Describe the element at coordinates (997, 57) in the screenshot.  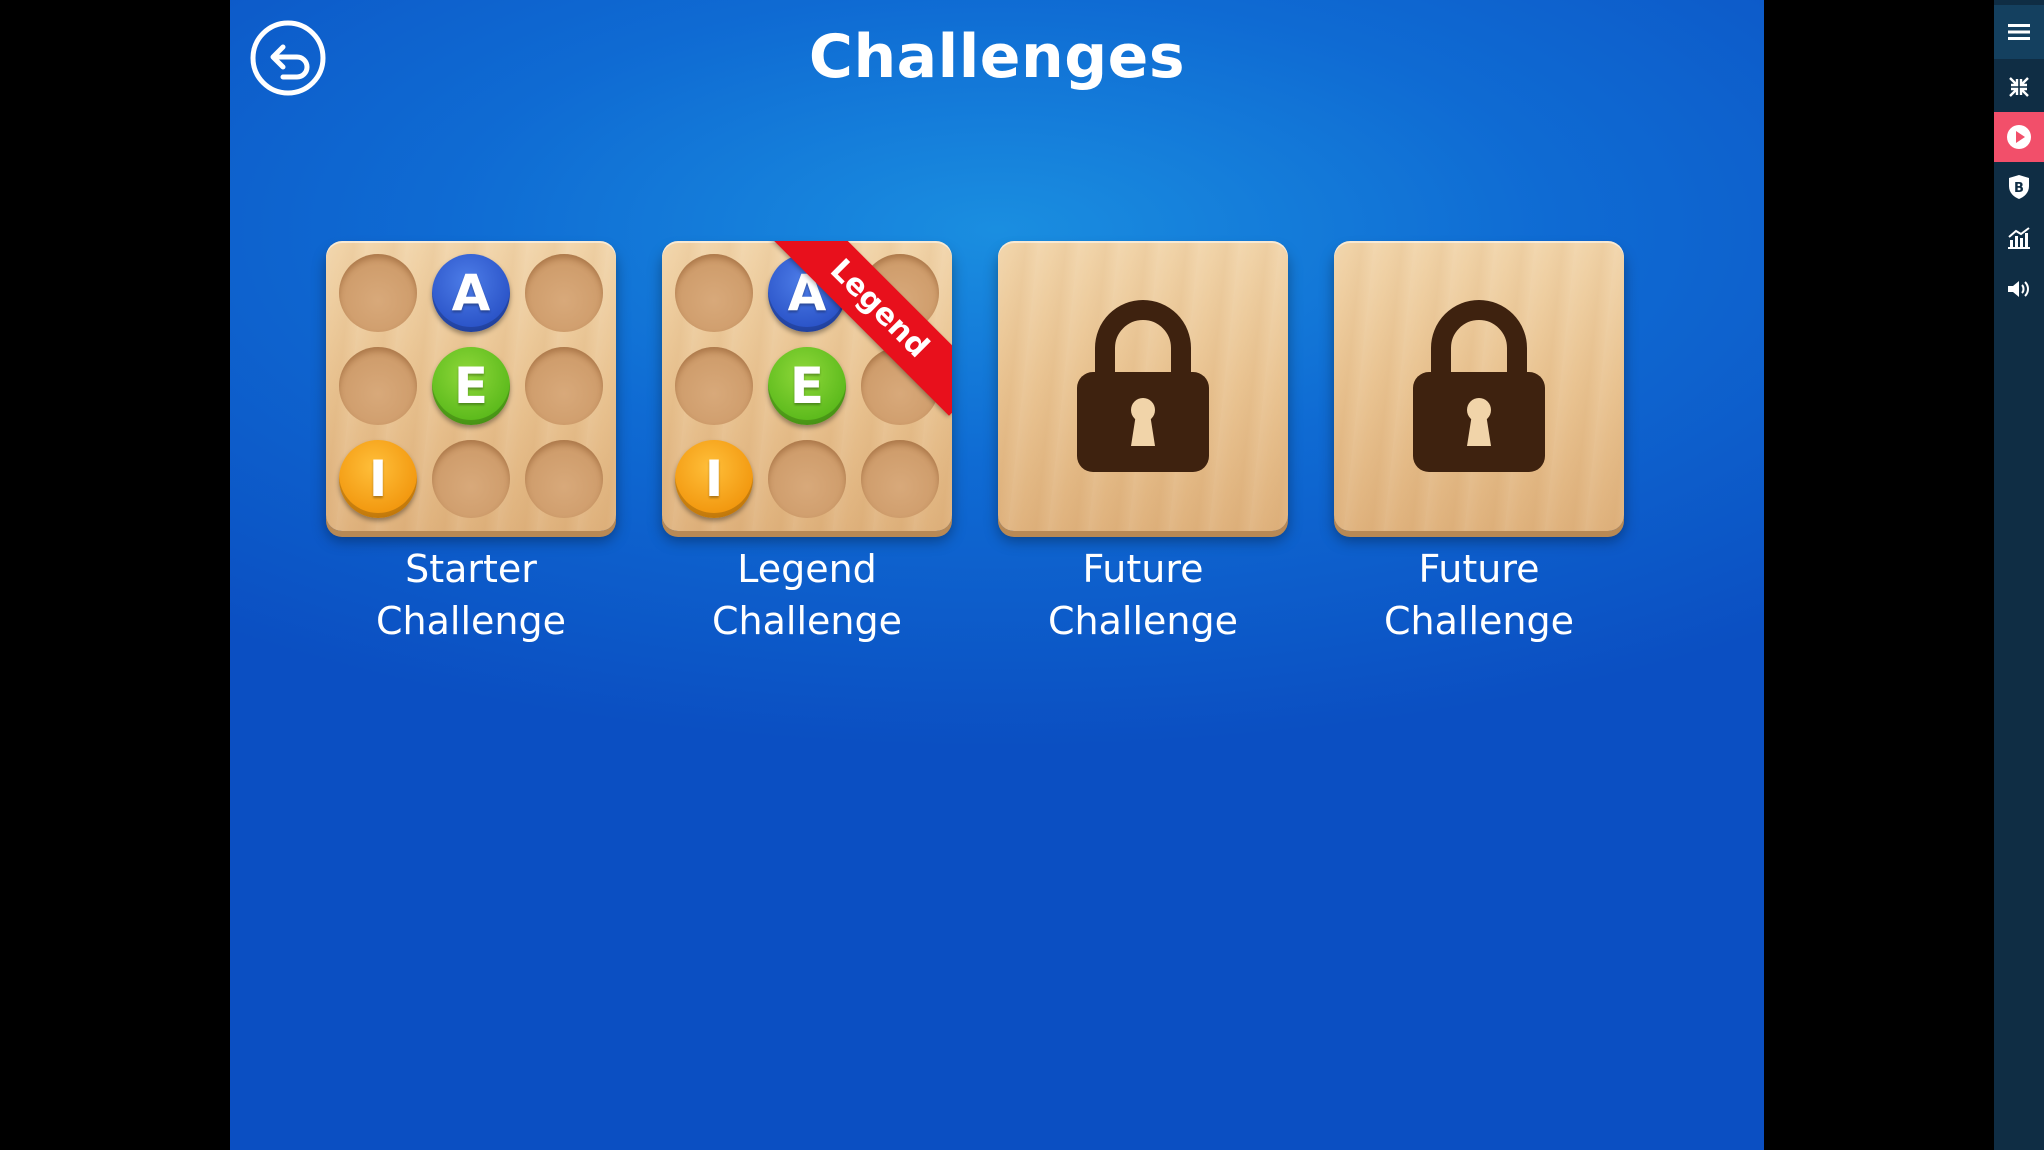
I see `page-title: Challenges` at that location.